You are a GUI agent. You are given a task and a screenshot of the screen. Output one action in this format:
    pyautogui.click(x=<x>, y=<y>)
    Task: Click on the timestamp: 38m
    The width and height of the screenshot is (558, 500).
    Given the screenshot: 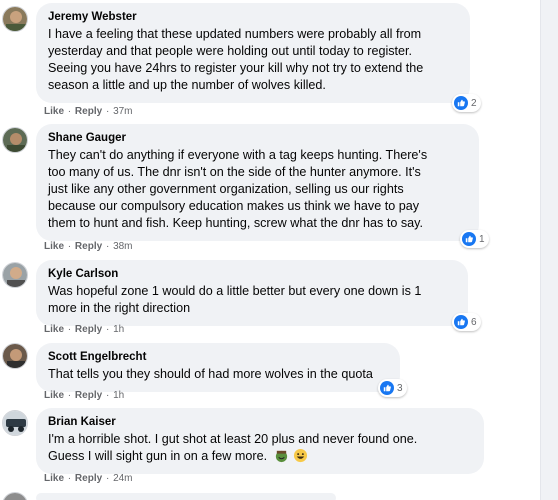 What is the action you would take?
    pyautogui.click(x=122, y=246)
    